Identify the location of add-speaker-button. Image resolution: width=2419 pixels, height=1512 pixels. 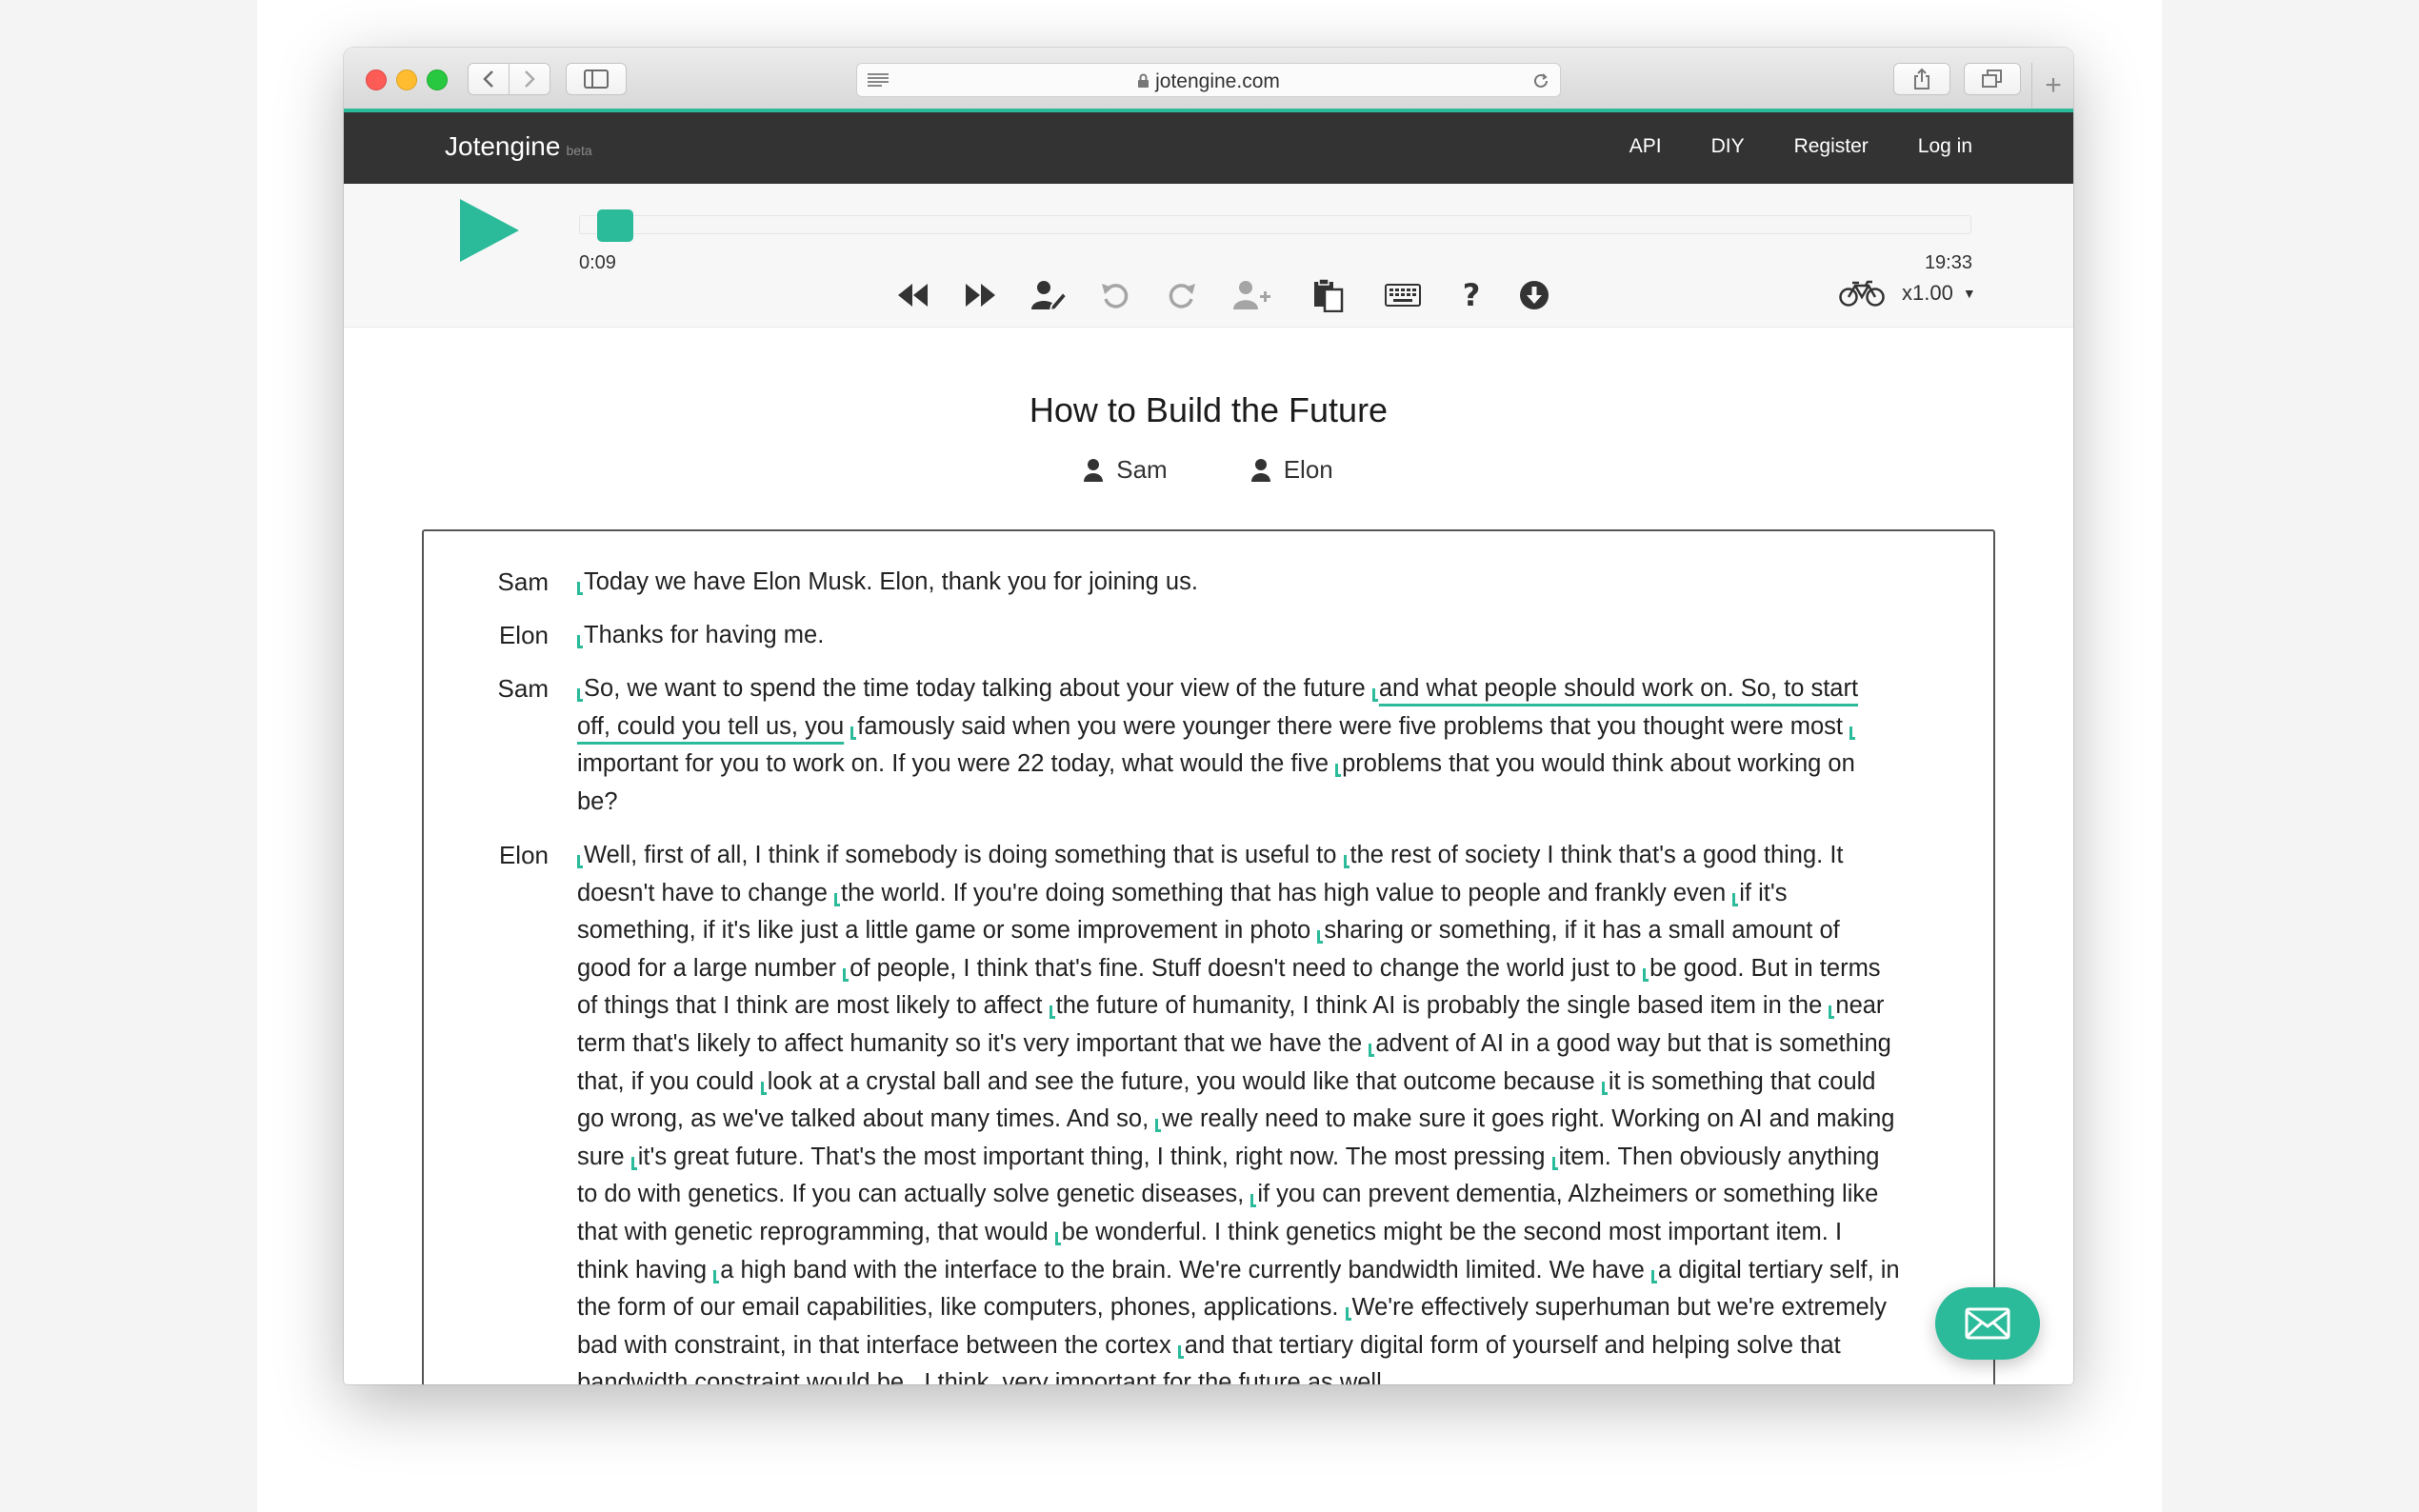
(1252, 295).